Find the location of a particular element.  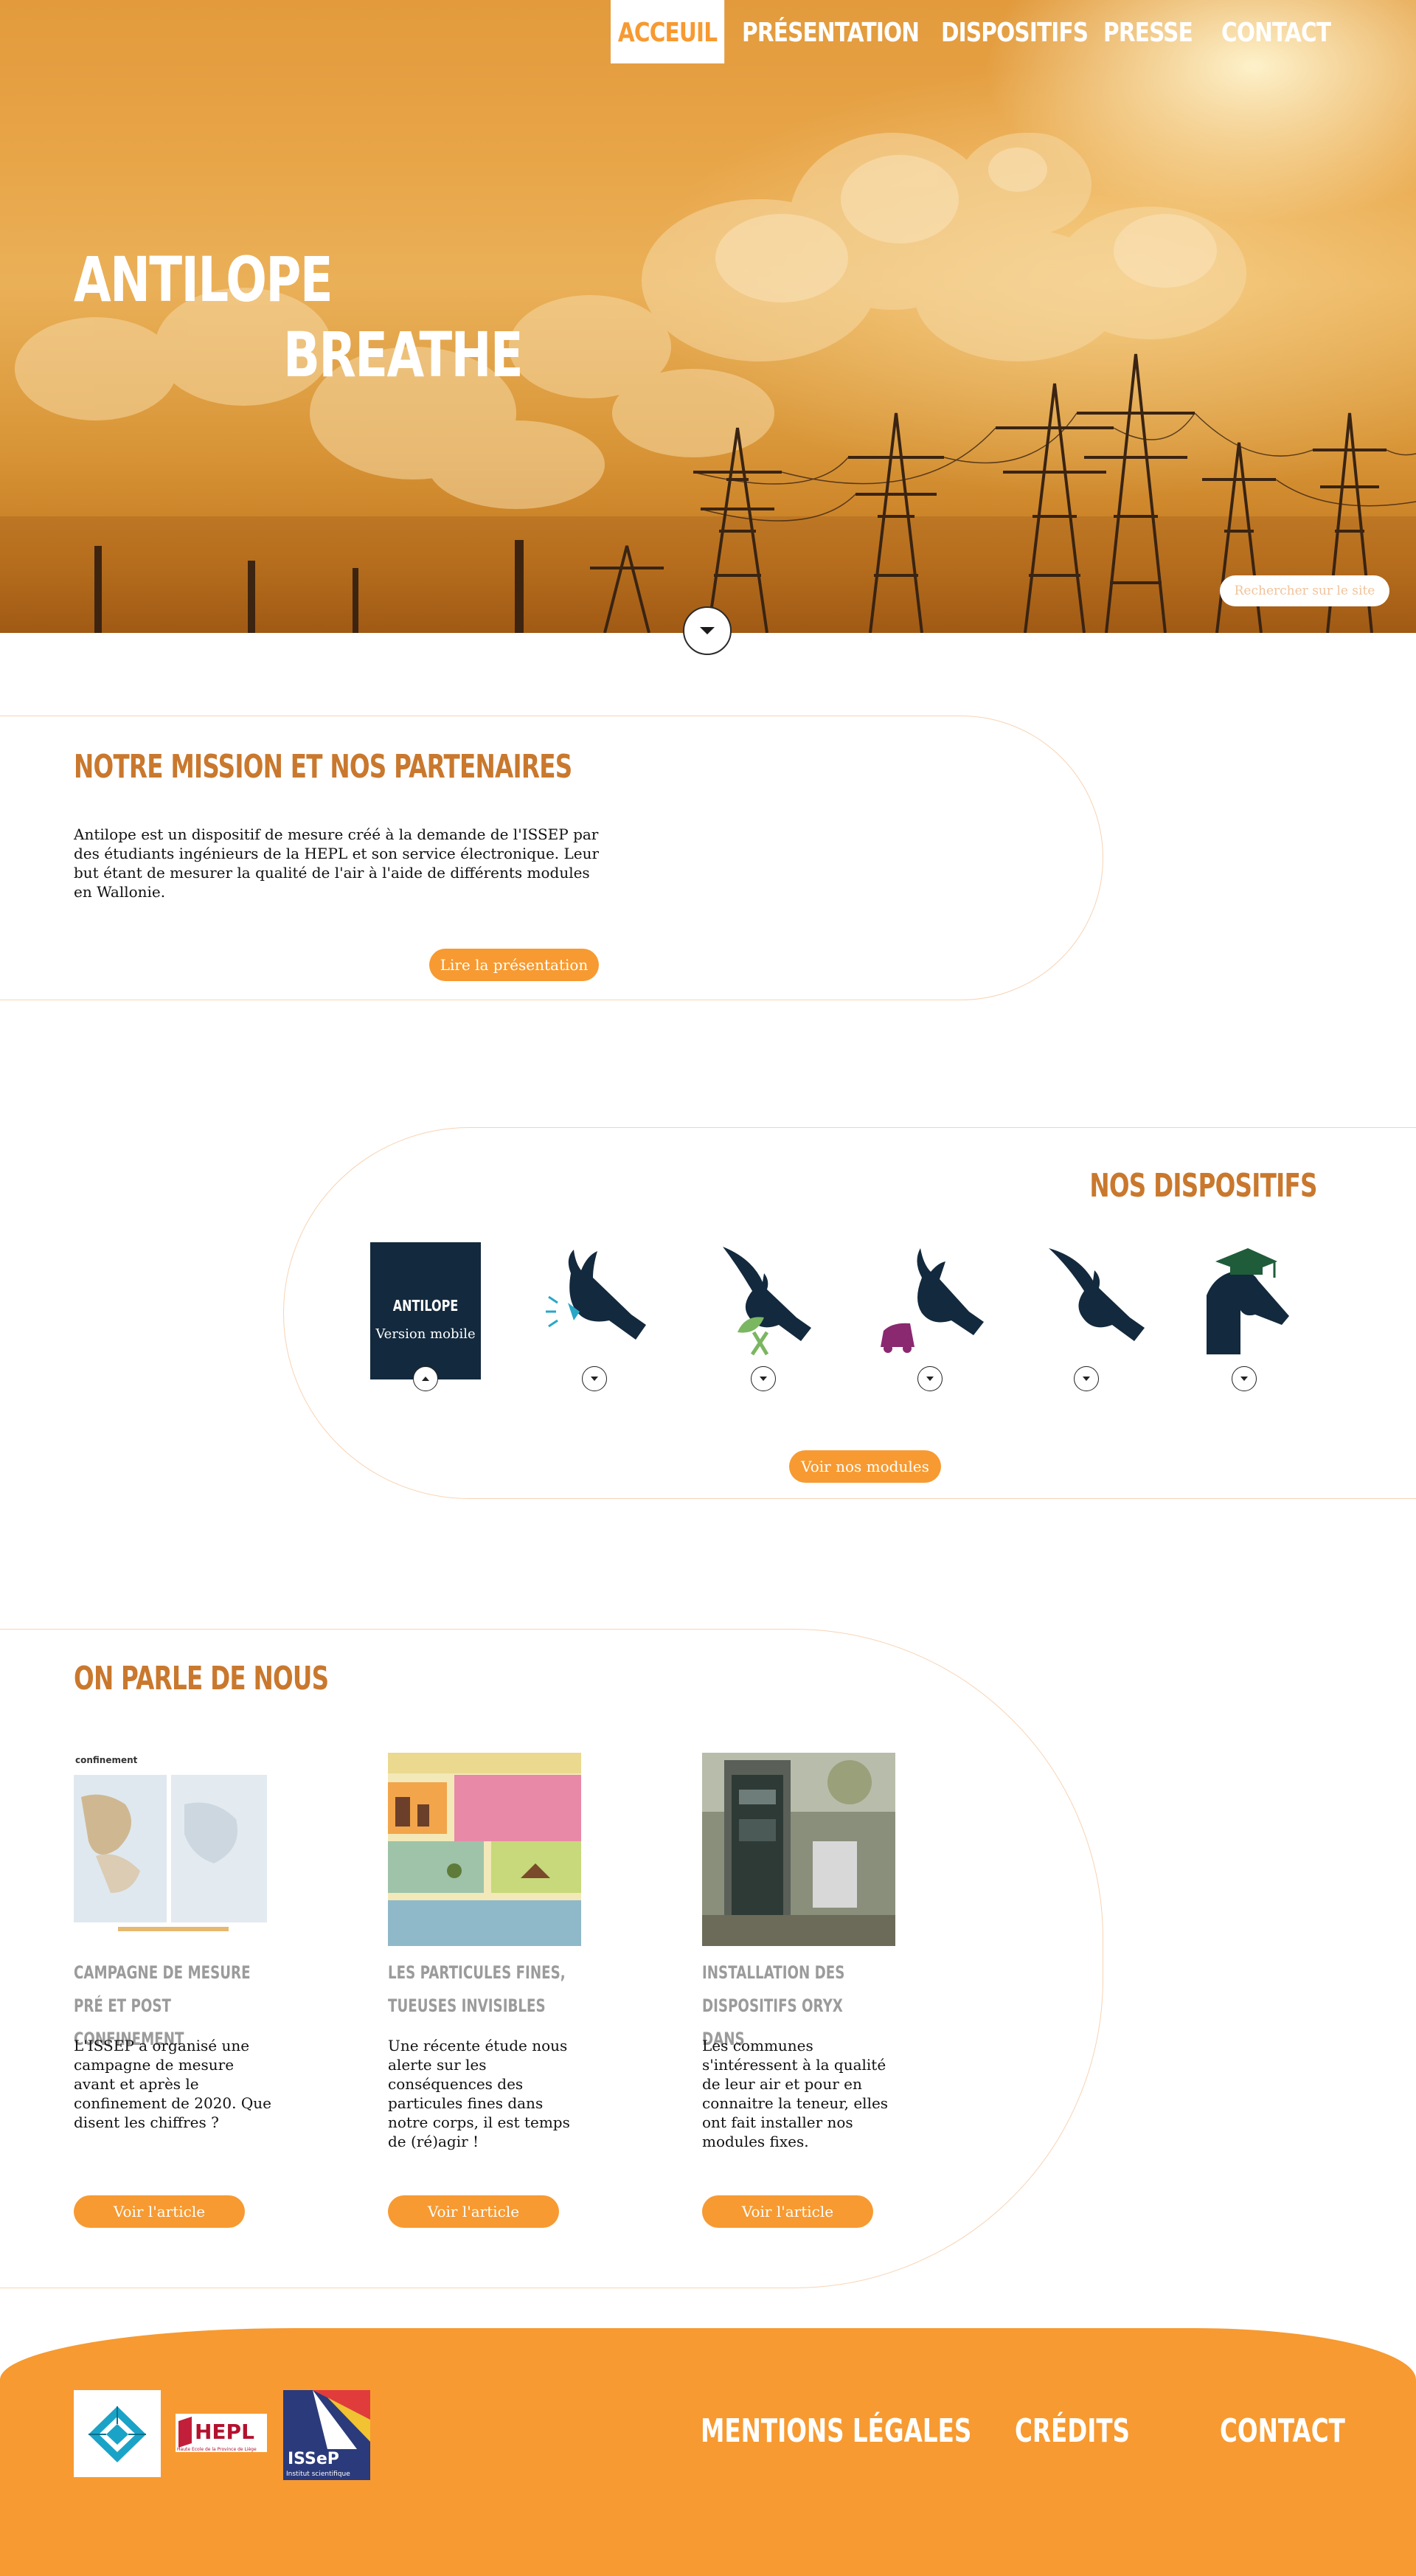

article-image-particles-infographic is located at coordinates (484, 1850).